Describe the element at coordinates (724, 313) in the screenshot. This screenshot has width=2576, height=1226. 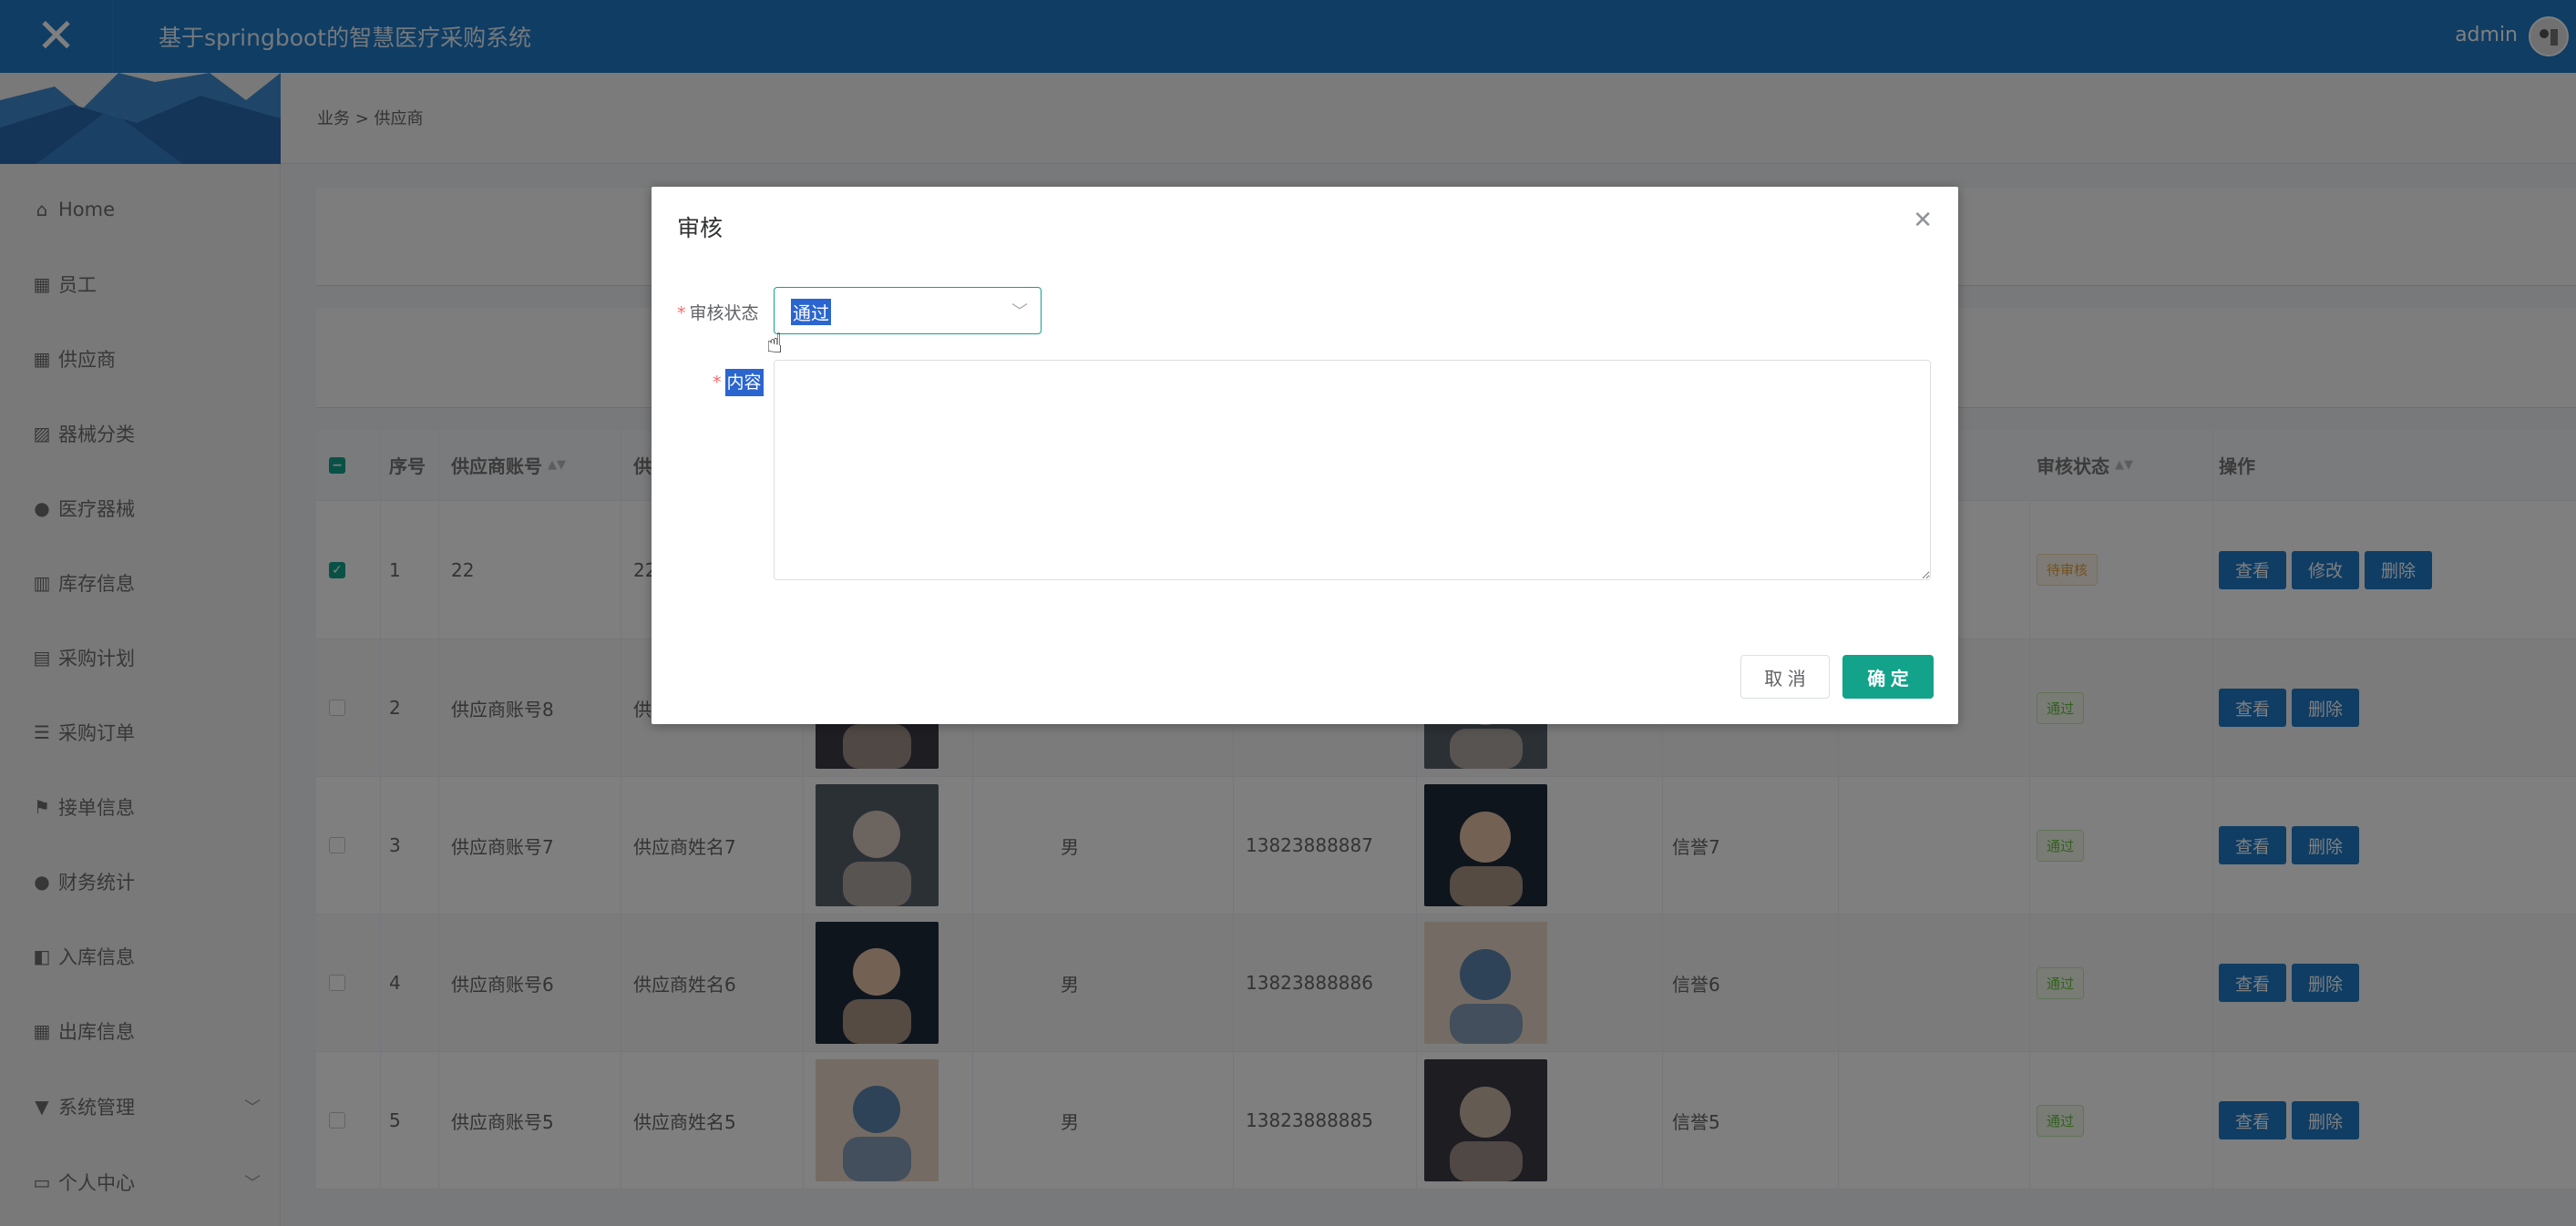
I see `status-label-text: 审核状态` at that location.